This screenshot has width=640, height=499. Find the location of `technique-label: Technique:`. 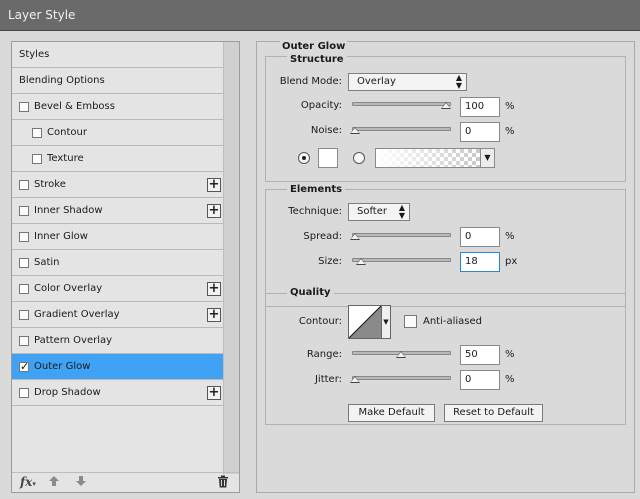

technique-label: Technique: is located at coordinates (315, 211).